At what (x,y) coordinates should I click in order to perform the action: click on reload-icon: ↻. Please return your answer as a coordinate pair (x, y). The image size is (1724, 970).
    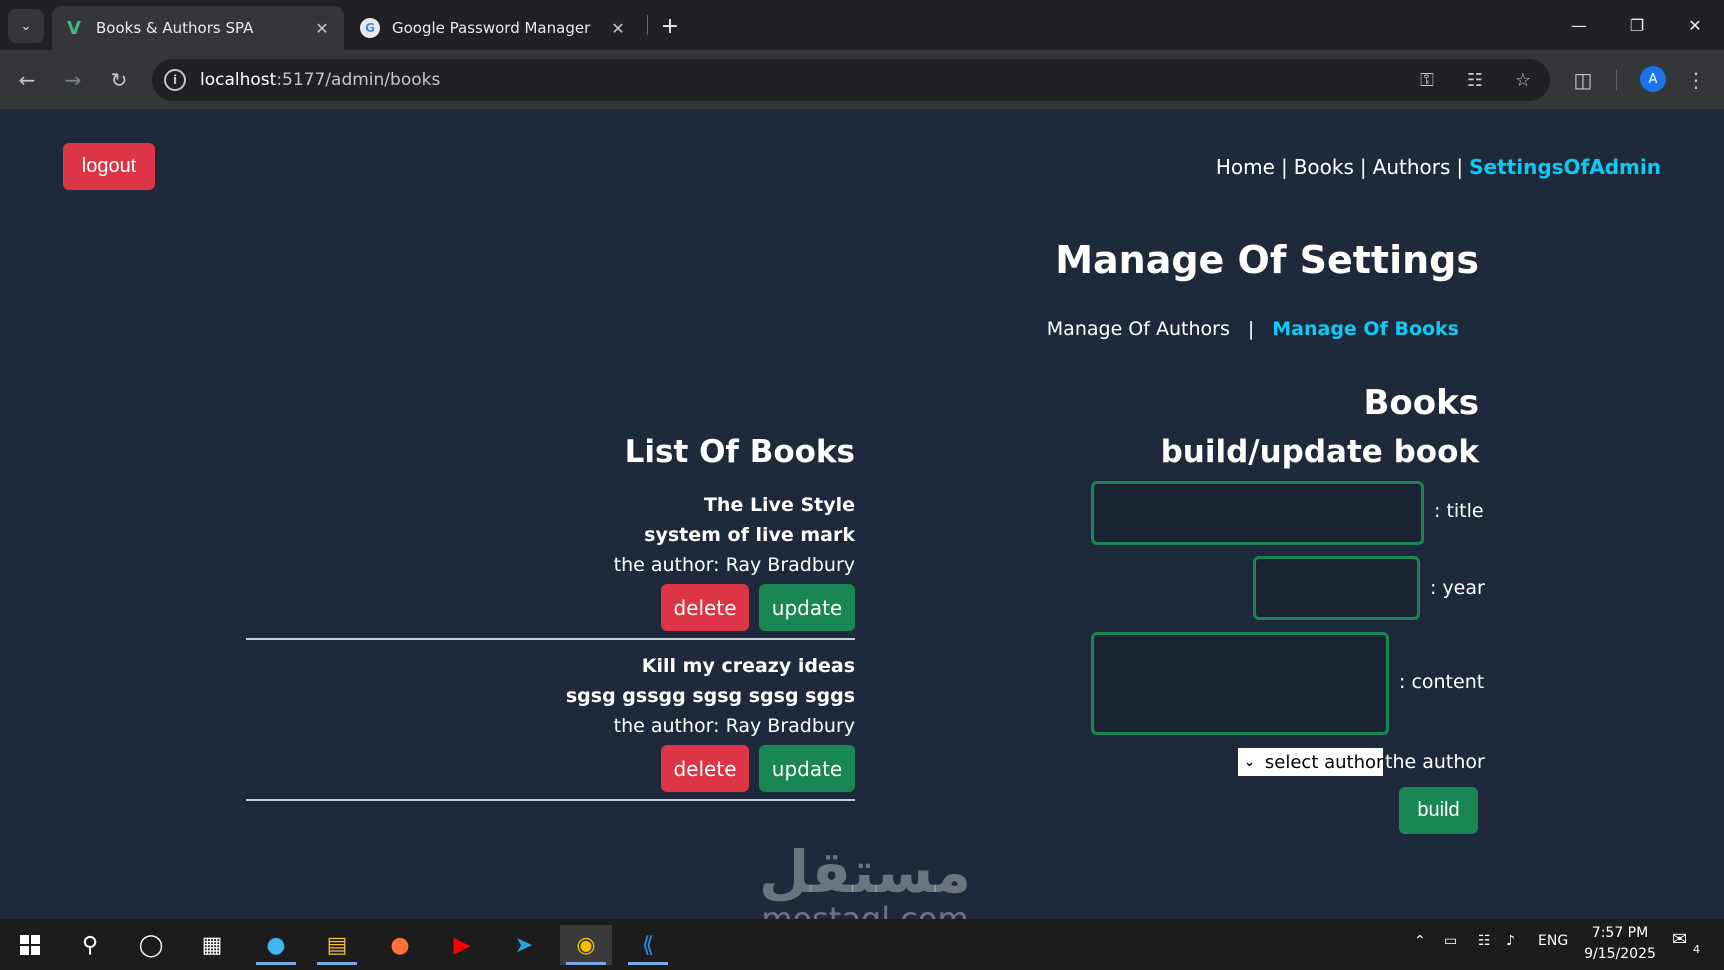
    Looking at the image, I should click on (119, 80).